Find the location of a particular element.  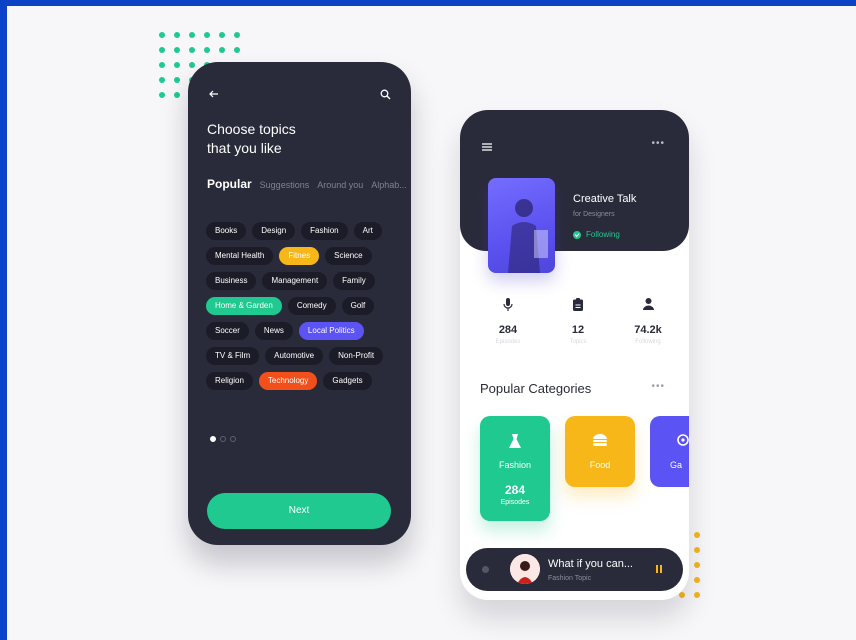

topic-chip: Technology is located at coordinates (288, 381).